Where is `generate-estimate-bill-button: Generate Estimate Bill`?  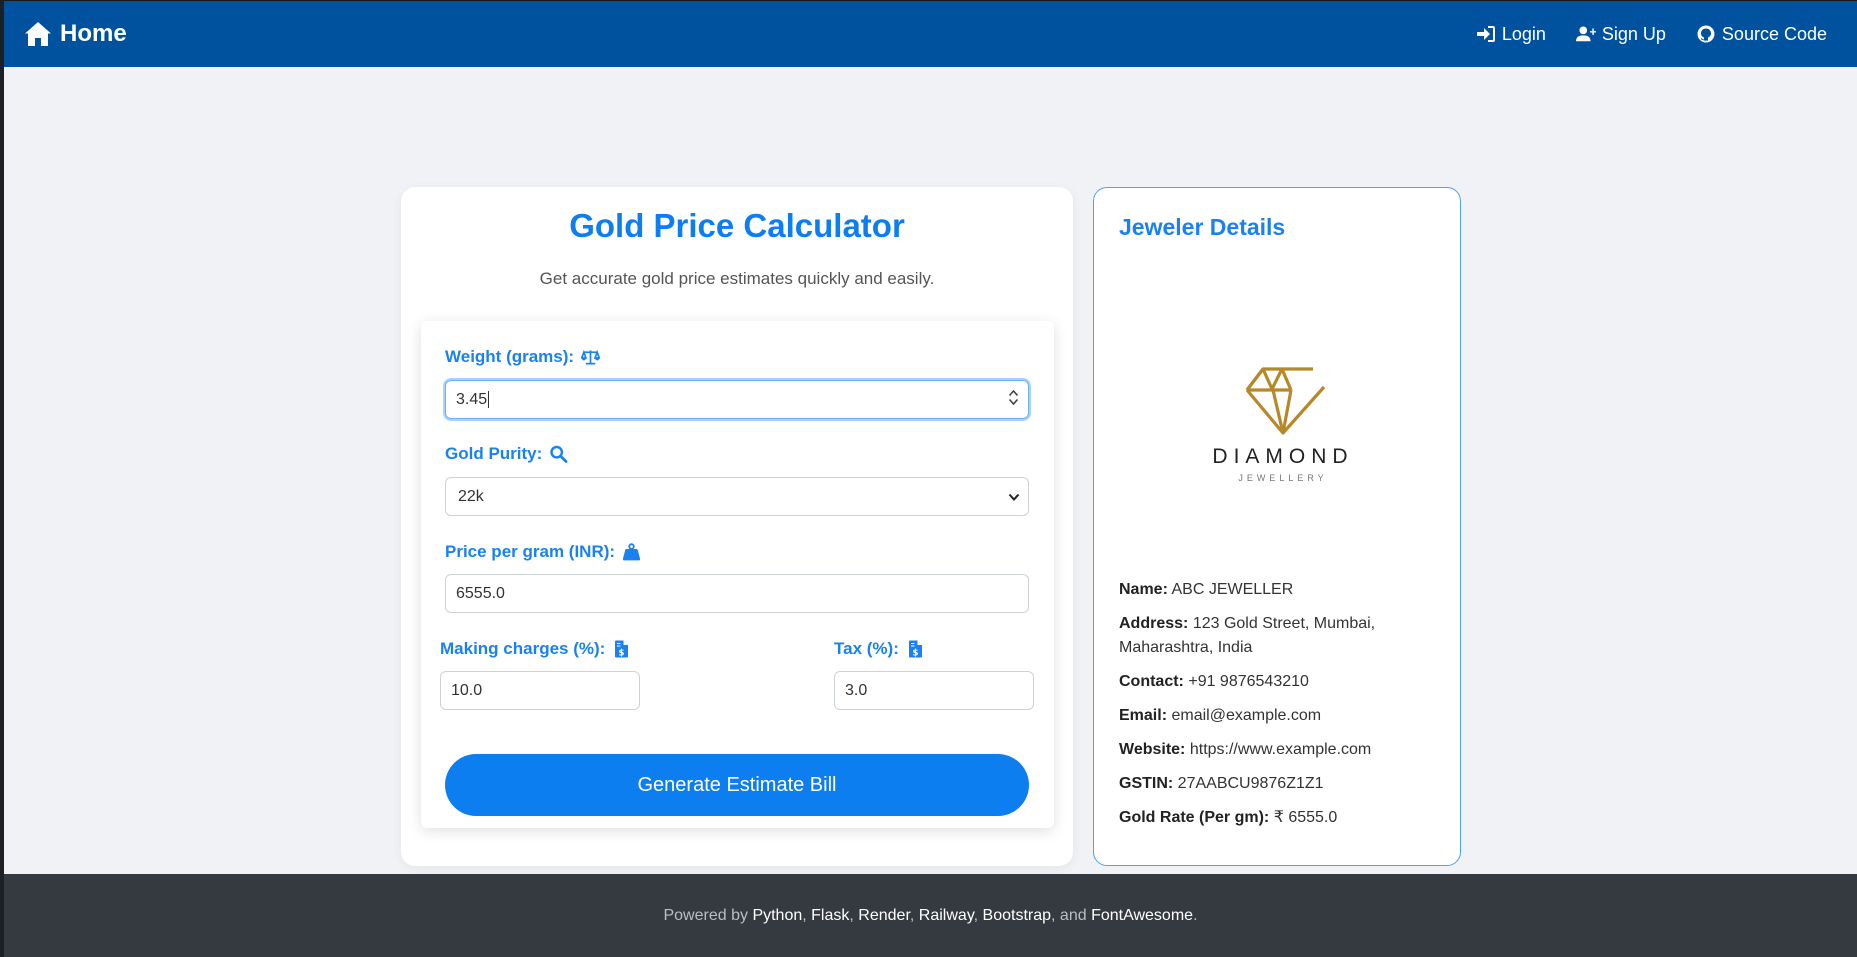 generate-estimate-bill-button: Generate Estimate Bill is located at coordinates (737, 785).